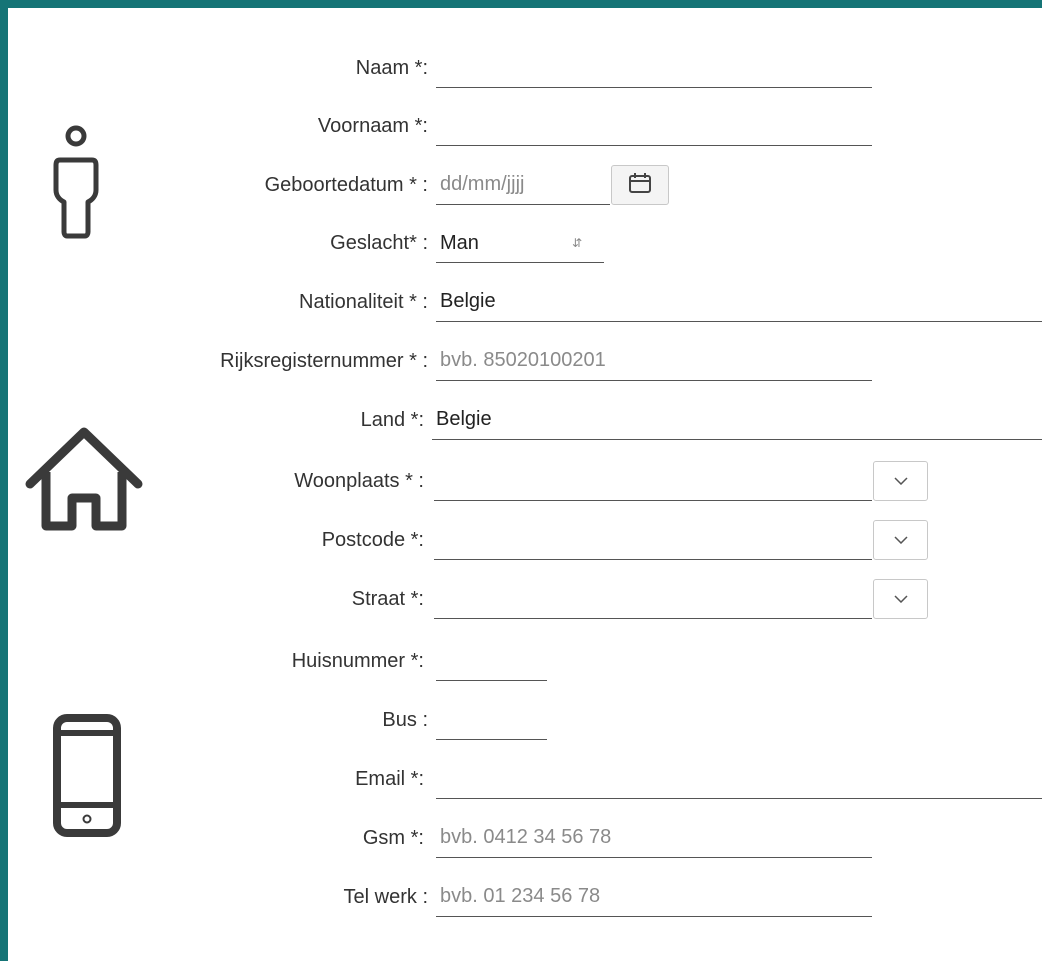  I want to click on geslacht-label: Geslacht* :, so click(379, 243).